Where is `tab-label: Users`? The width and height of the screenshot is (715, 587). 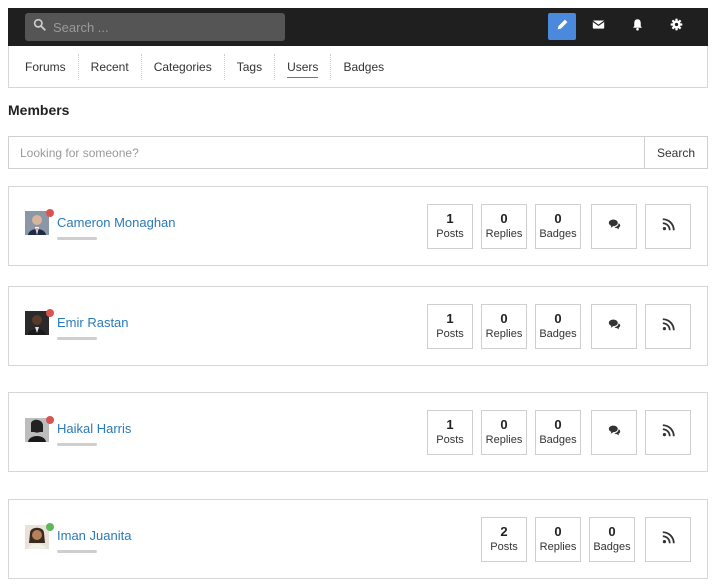 tab-label: Users is located at coordinates (303, 68).